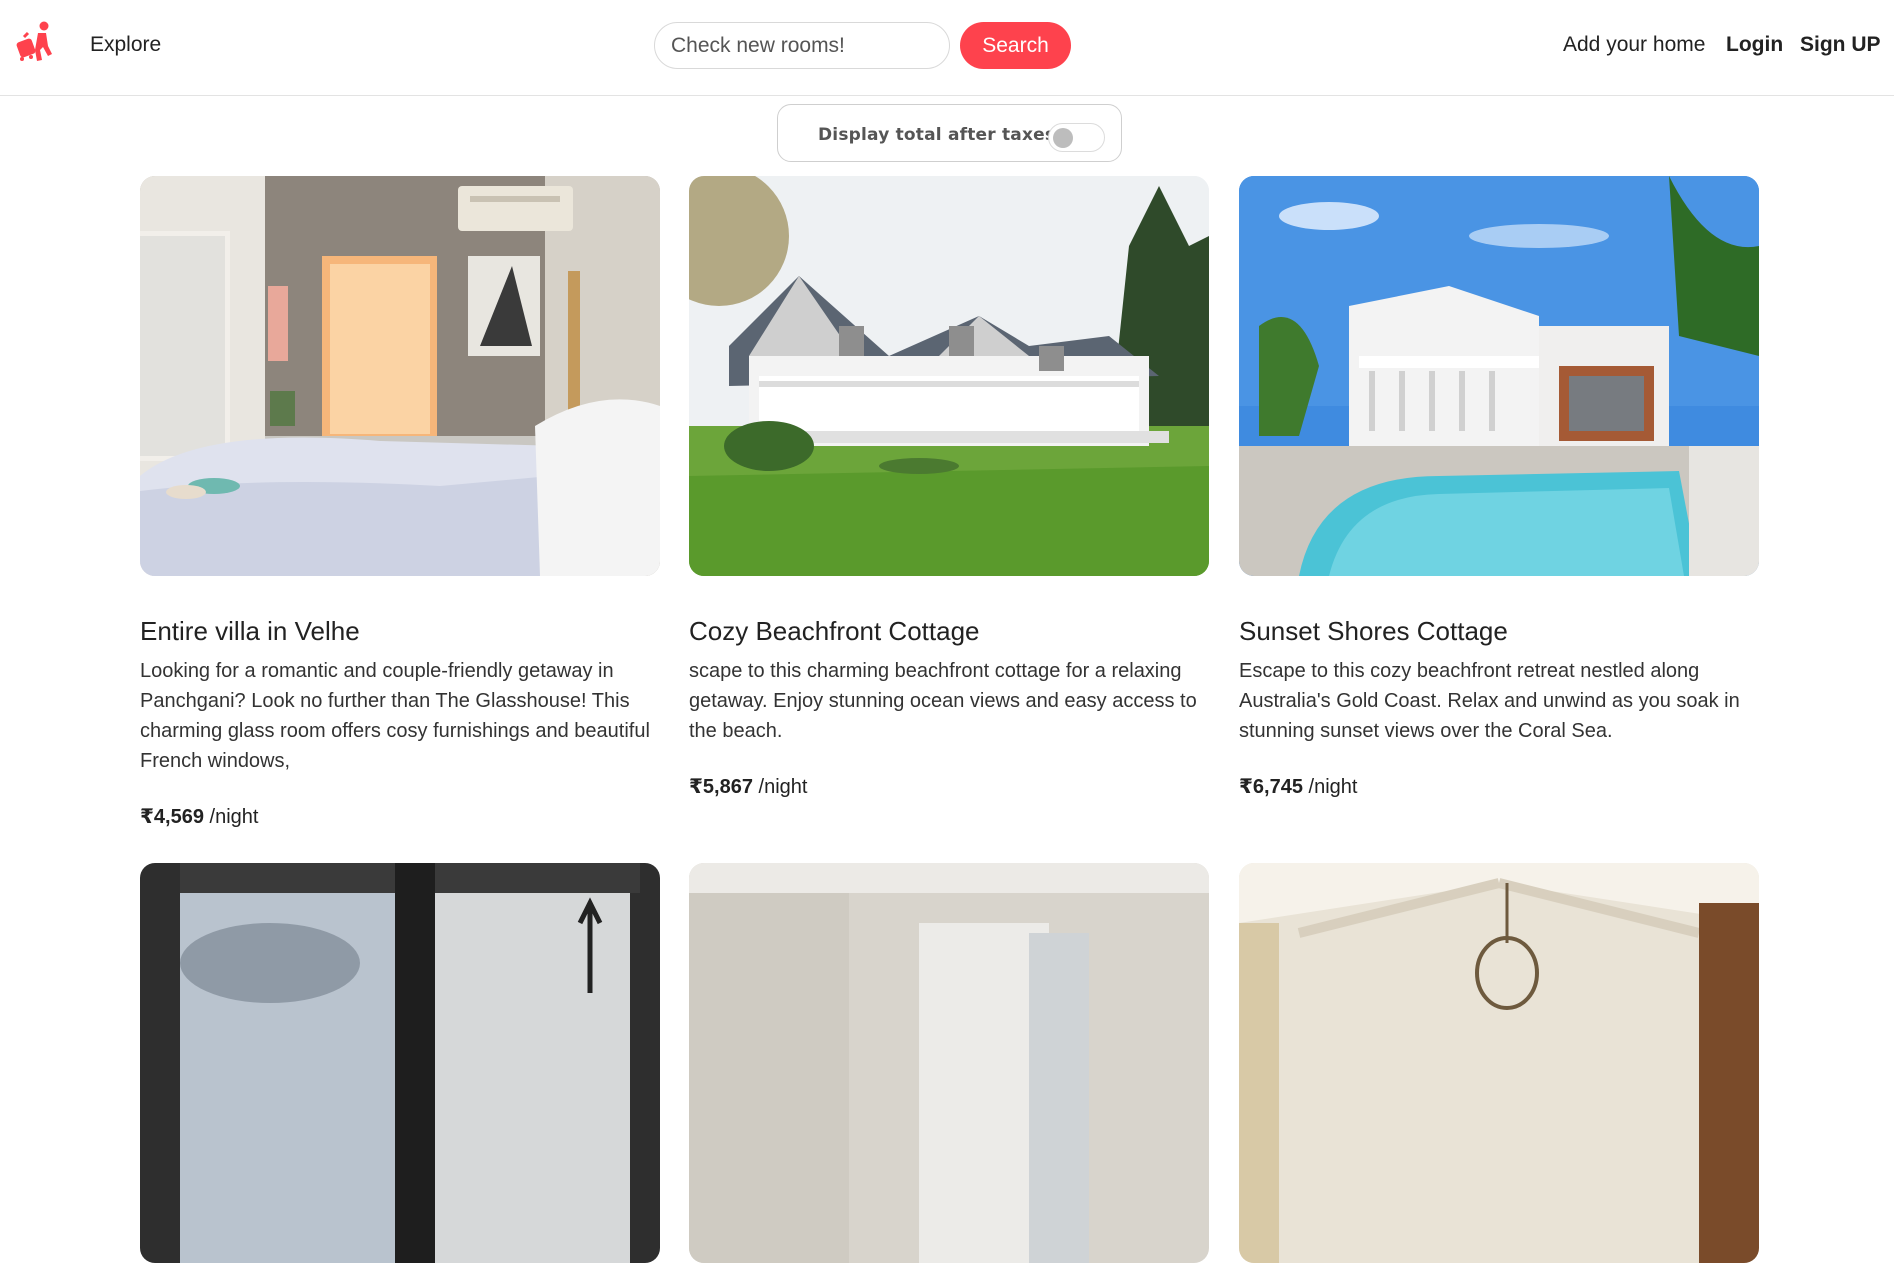  What do you see at coordinates (1015, 45) in the screenshot?
I see `search-button: Search` at bounding box center [1015, 45].